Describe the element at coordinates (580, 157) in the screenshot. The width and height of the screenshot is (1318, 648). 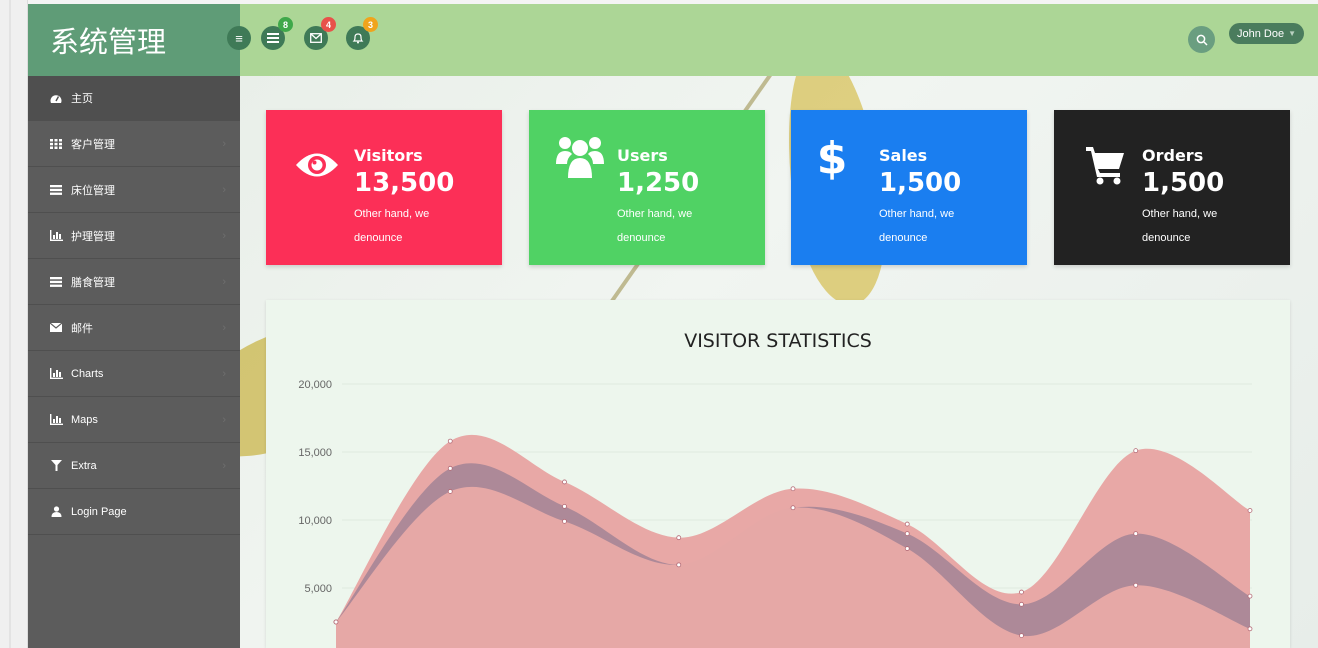
I see `users-icon` at that location.